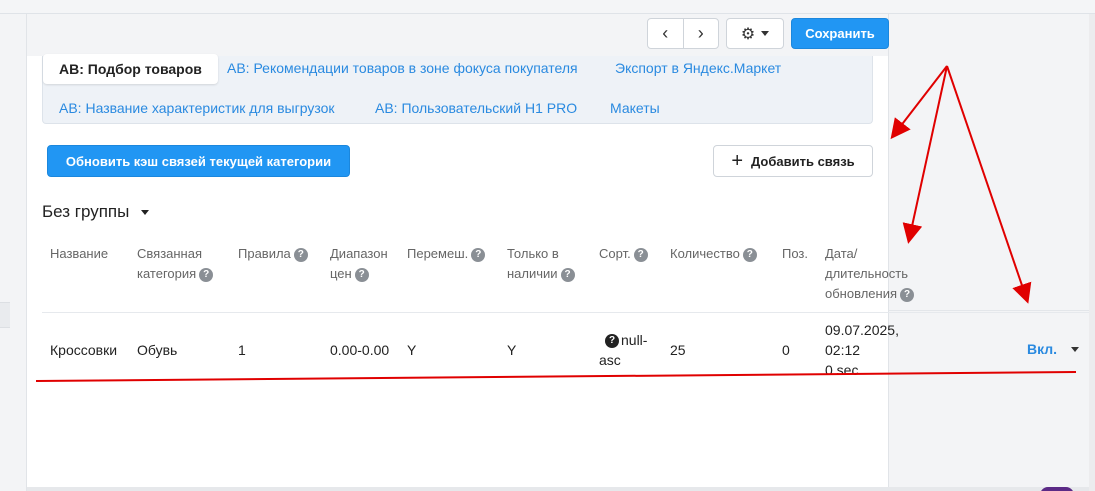  Describe the element at coordinates (615, 253) in the screenshot. I see `col-header-label: Сорт.` at that location.